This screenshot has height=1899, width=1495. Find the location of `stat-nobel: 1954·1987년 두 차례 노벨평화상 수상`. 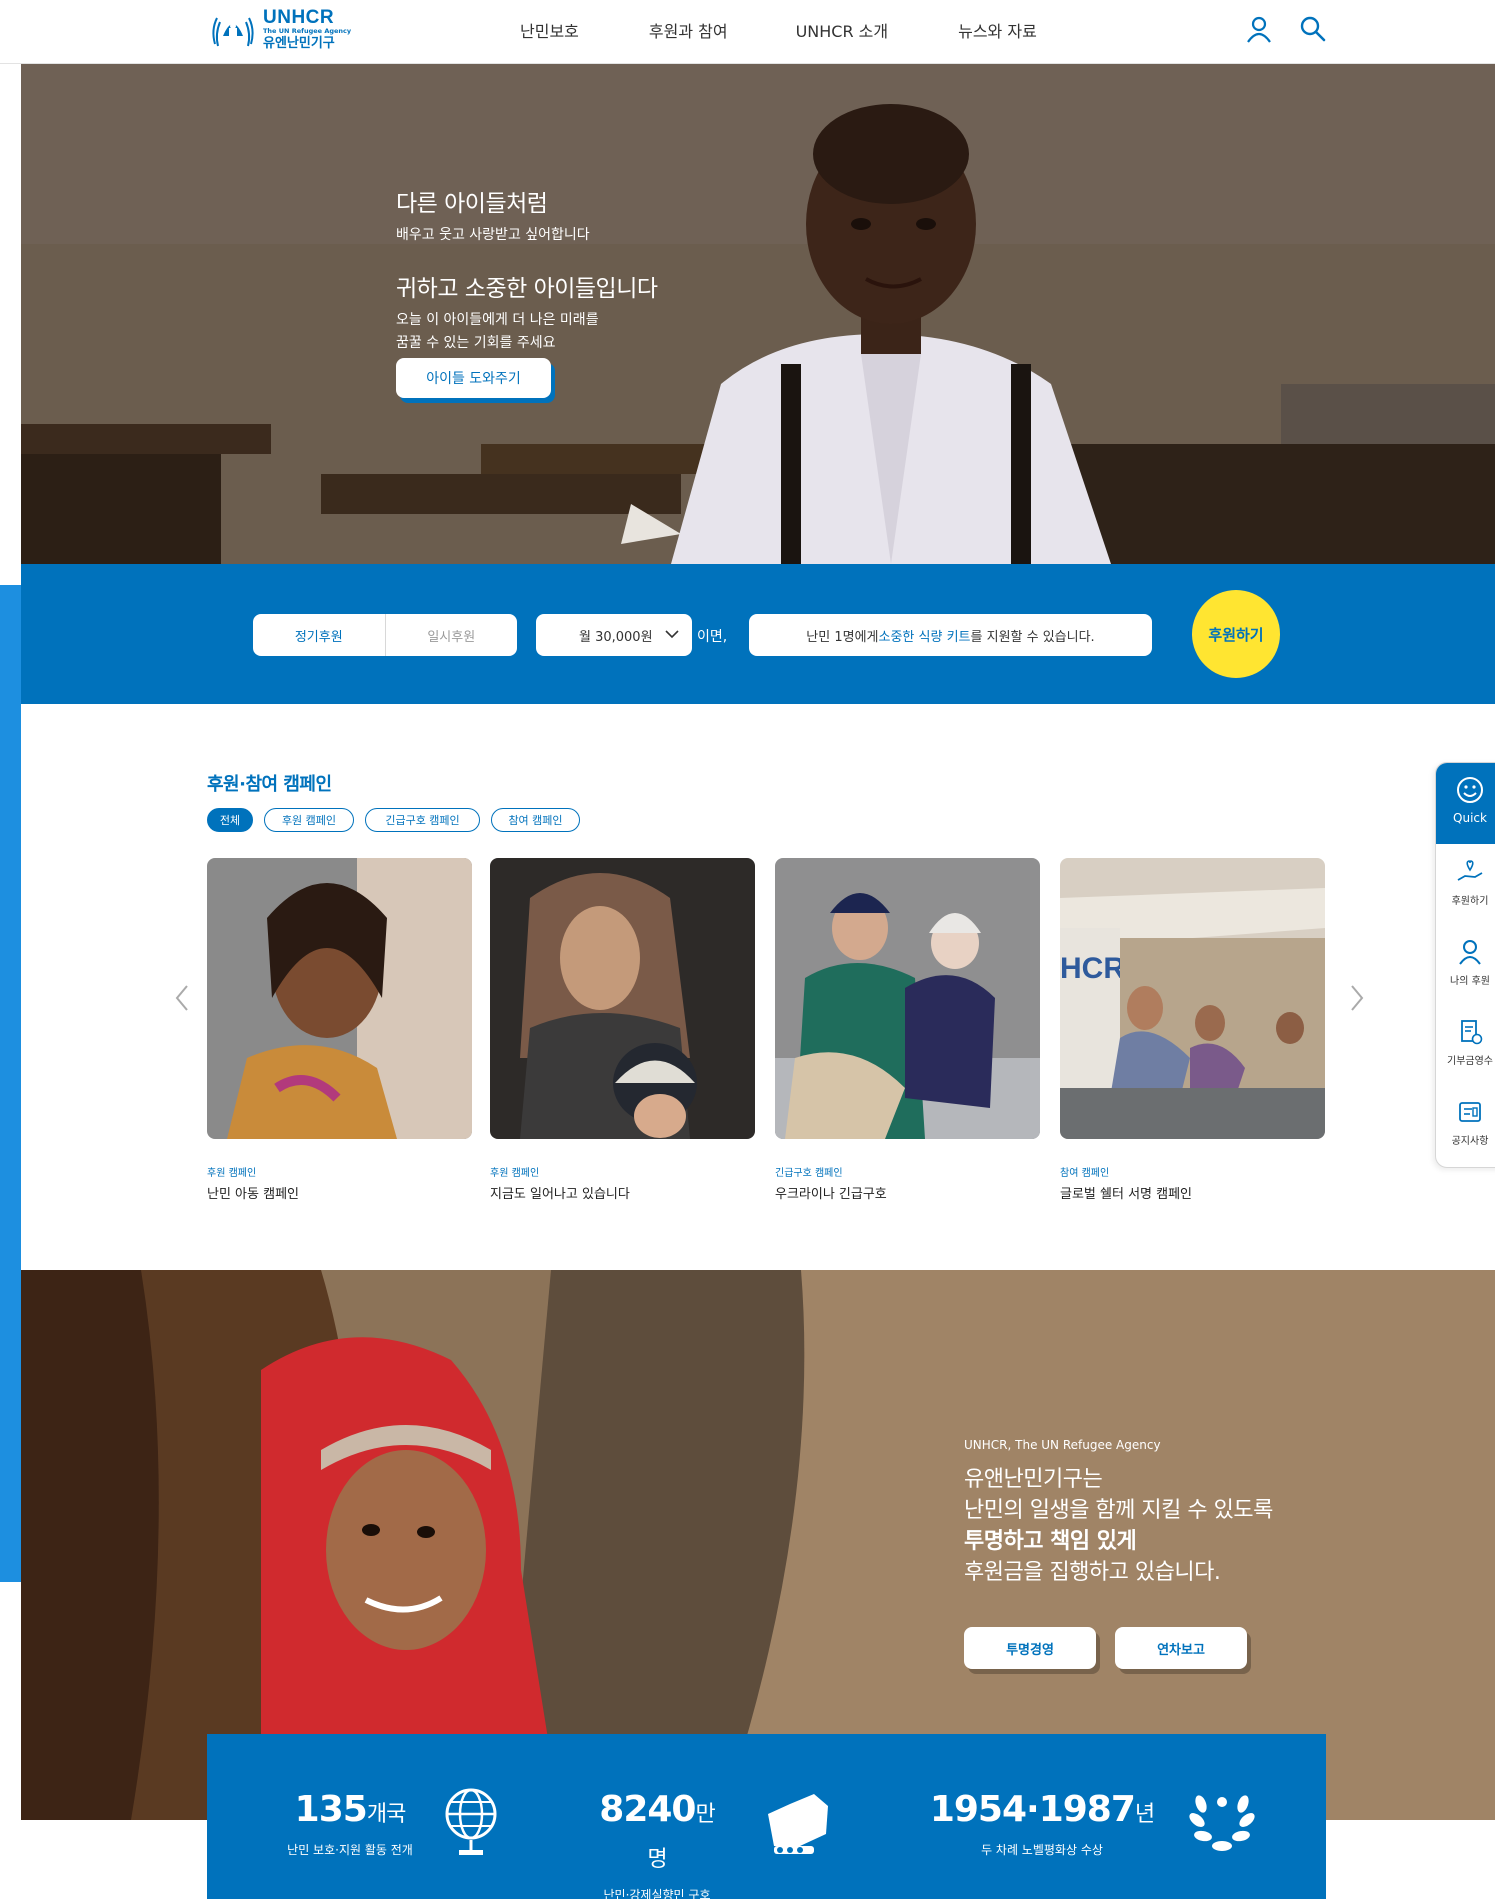

stat-nobel: 1954·1987년 두 차례 노벨평화상 수상 is located at coordinates (1042, 1824).